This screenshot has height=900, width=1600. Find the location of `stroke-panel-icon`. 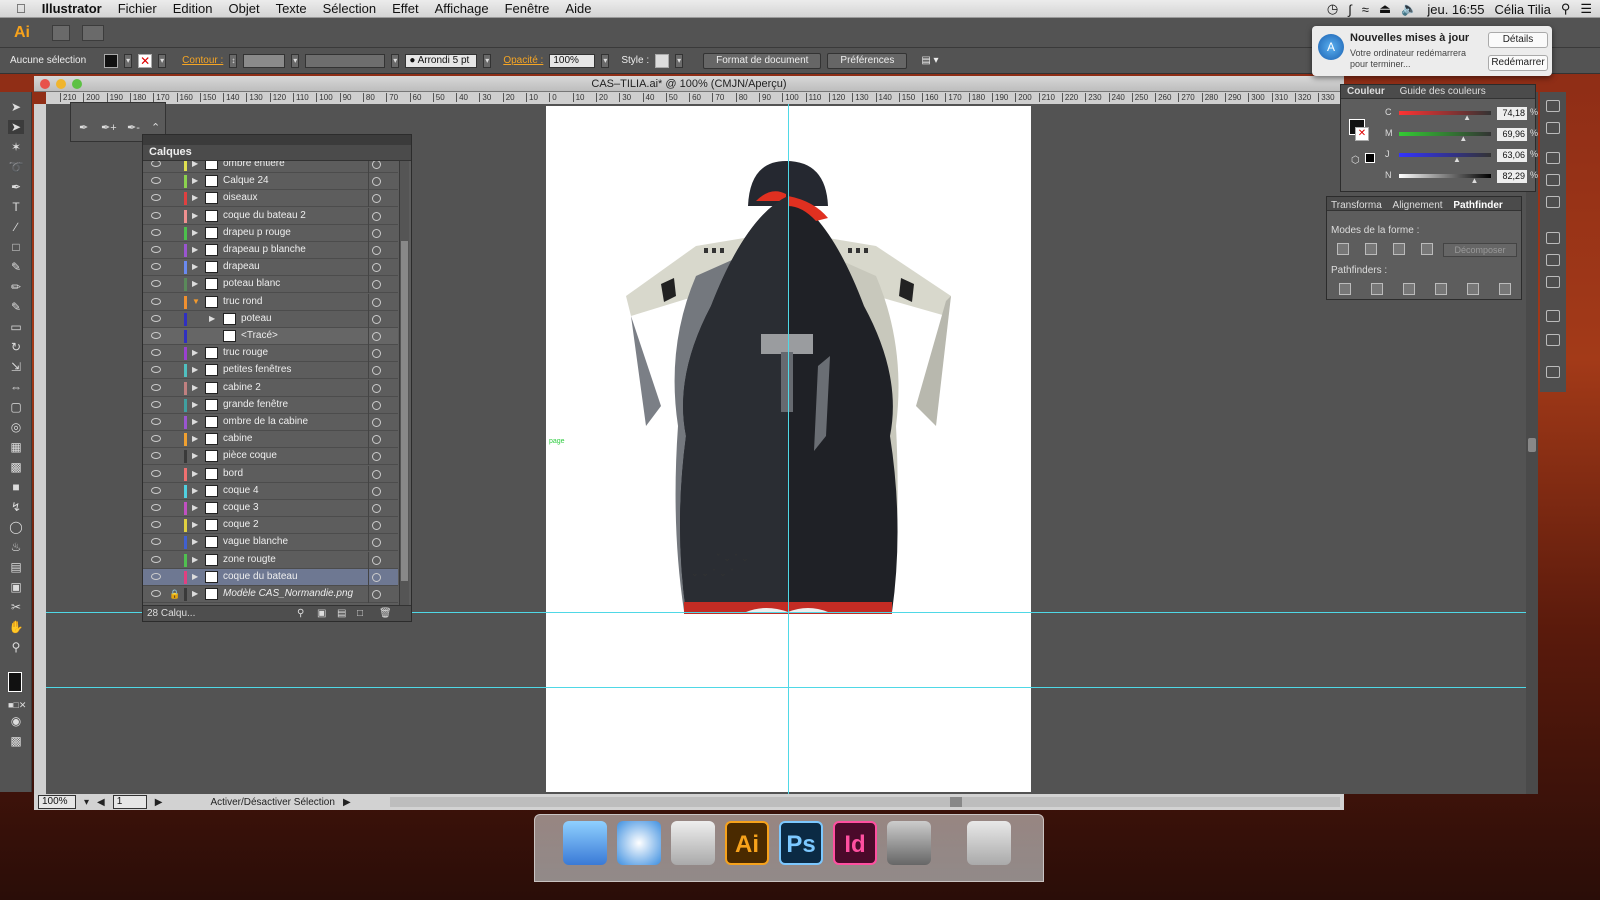

stroke-panel-icon is located at coordinates (1553, 238).